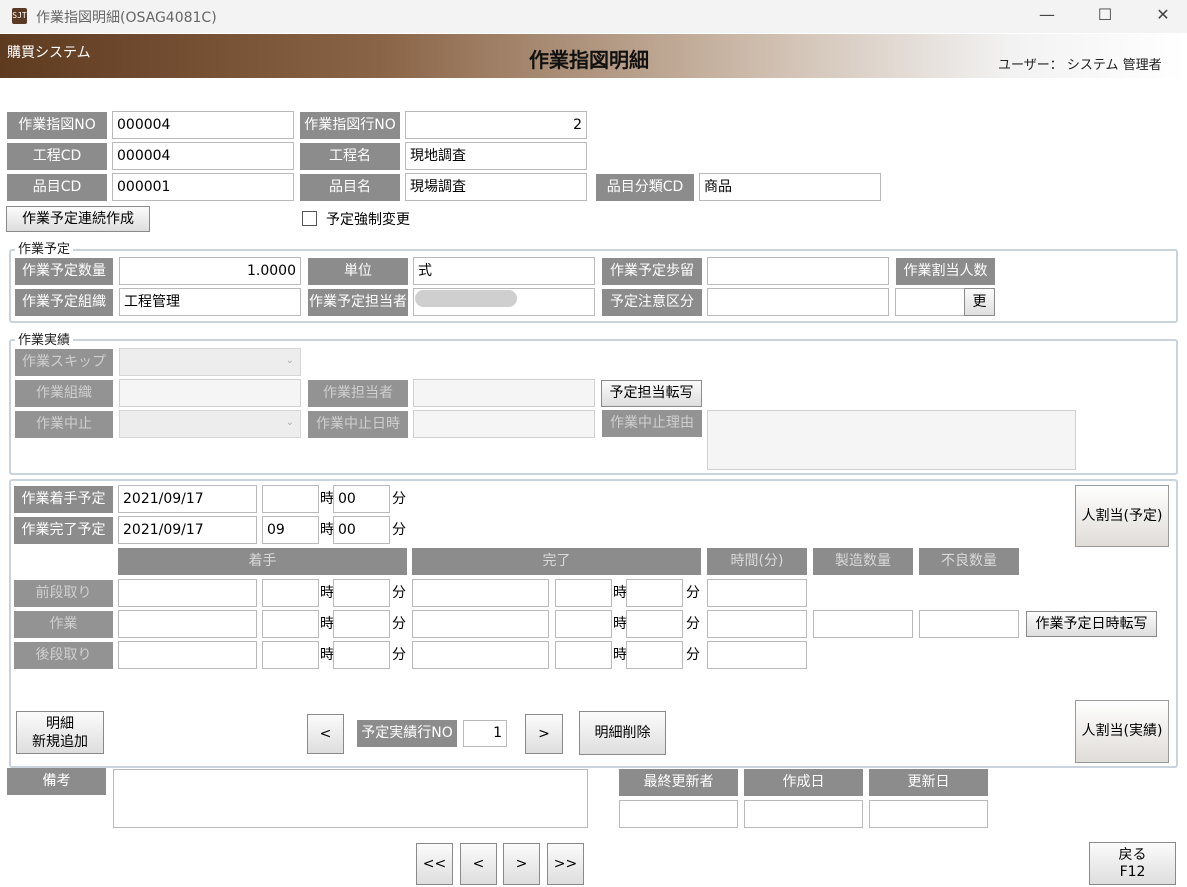  Describe the element at coordinates (19, 16) in the screenshot. I see `app-icon: SJT` at that location.